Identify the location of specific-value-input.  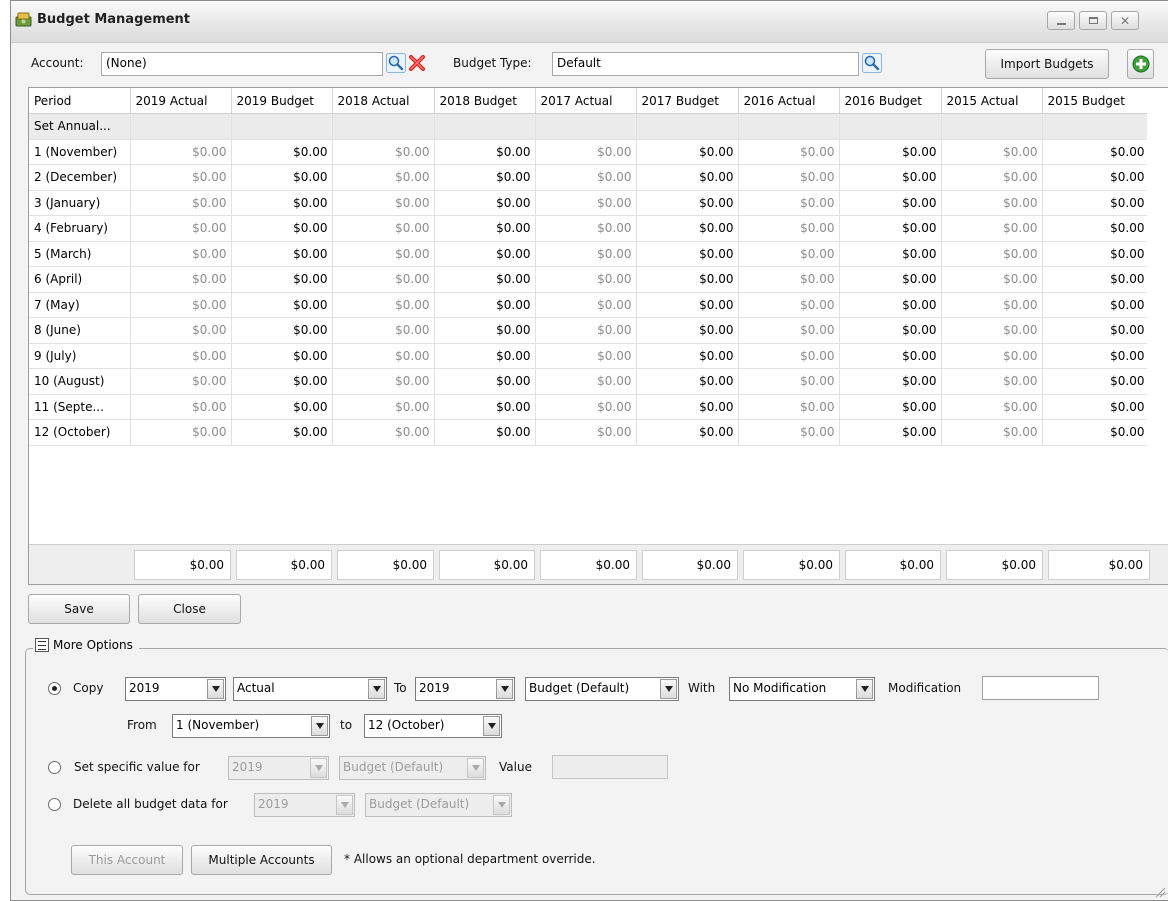
(610, 767).